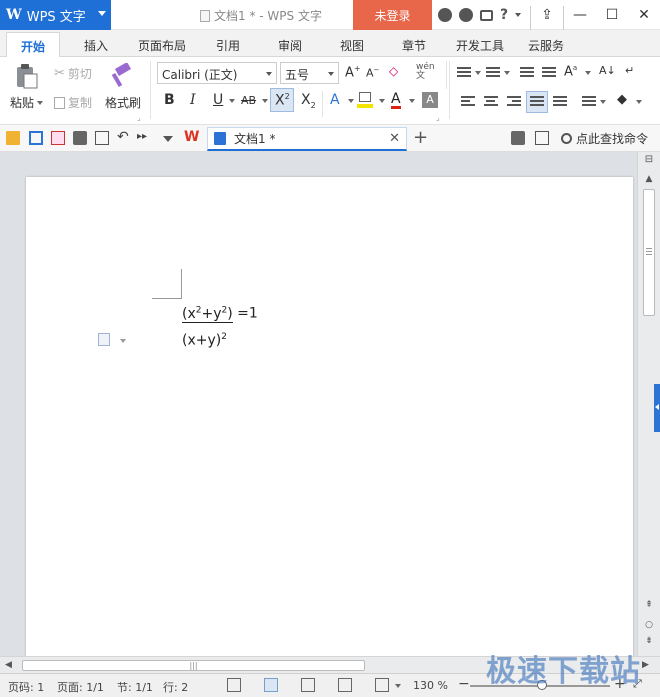 Image resolution: width=660 pixels, height=697 pixels. Describe the element at coordinates (464, 73) in the screenshot. I see `bullet-list-icon` at that location.